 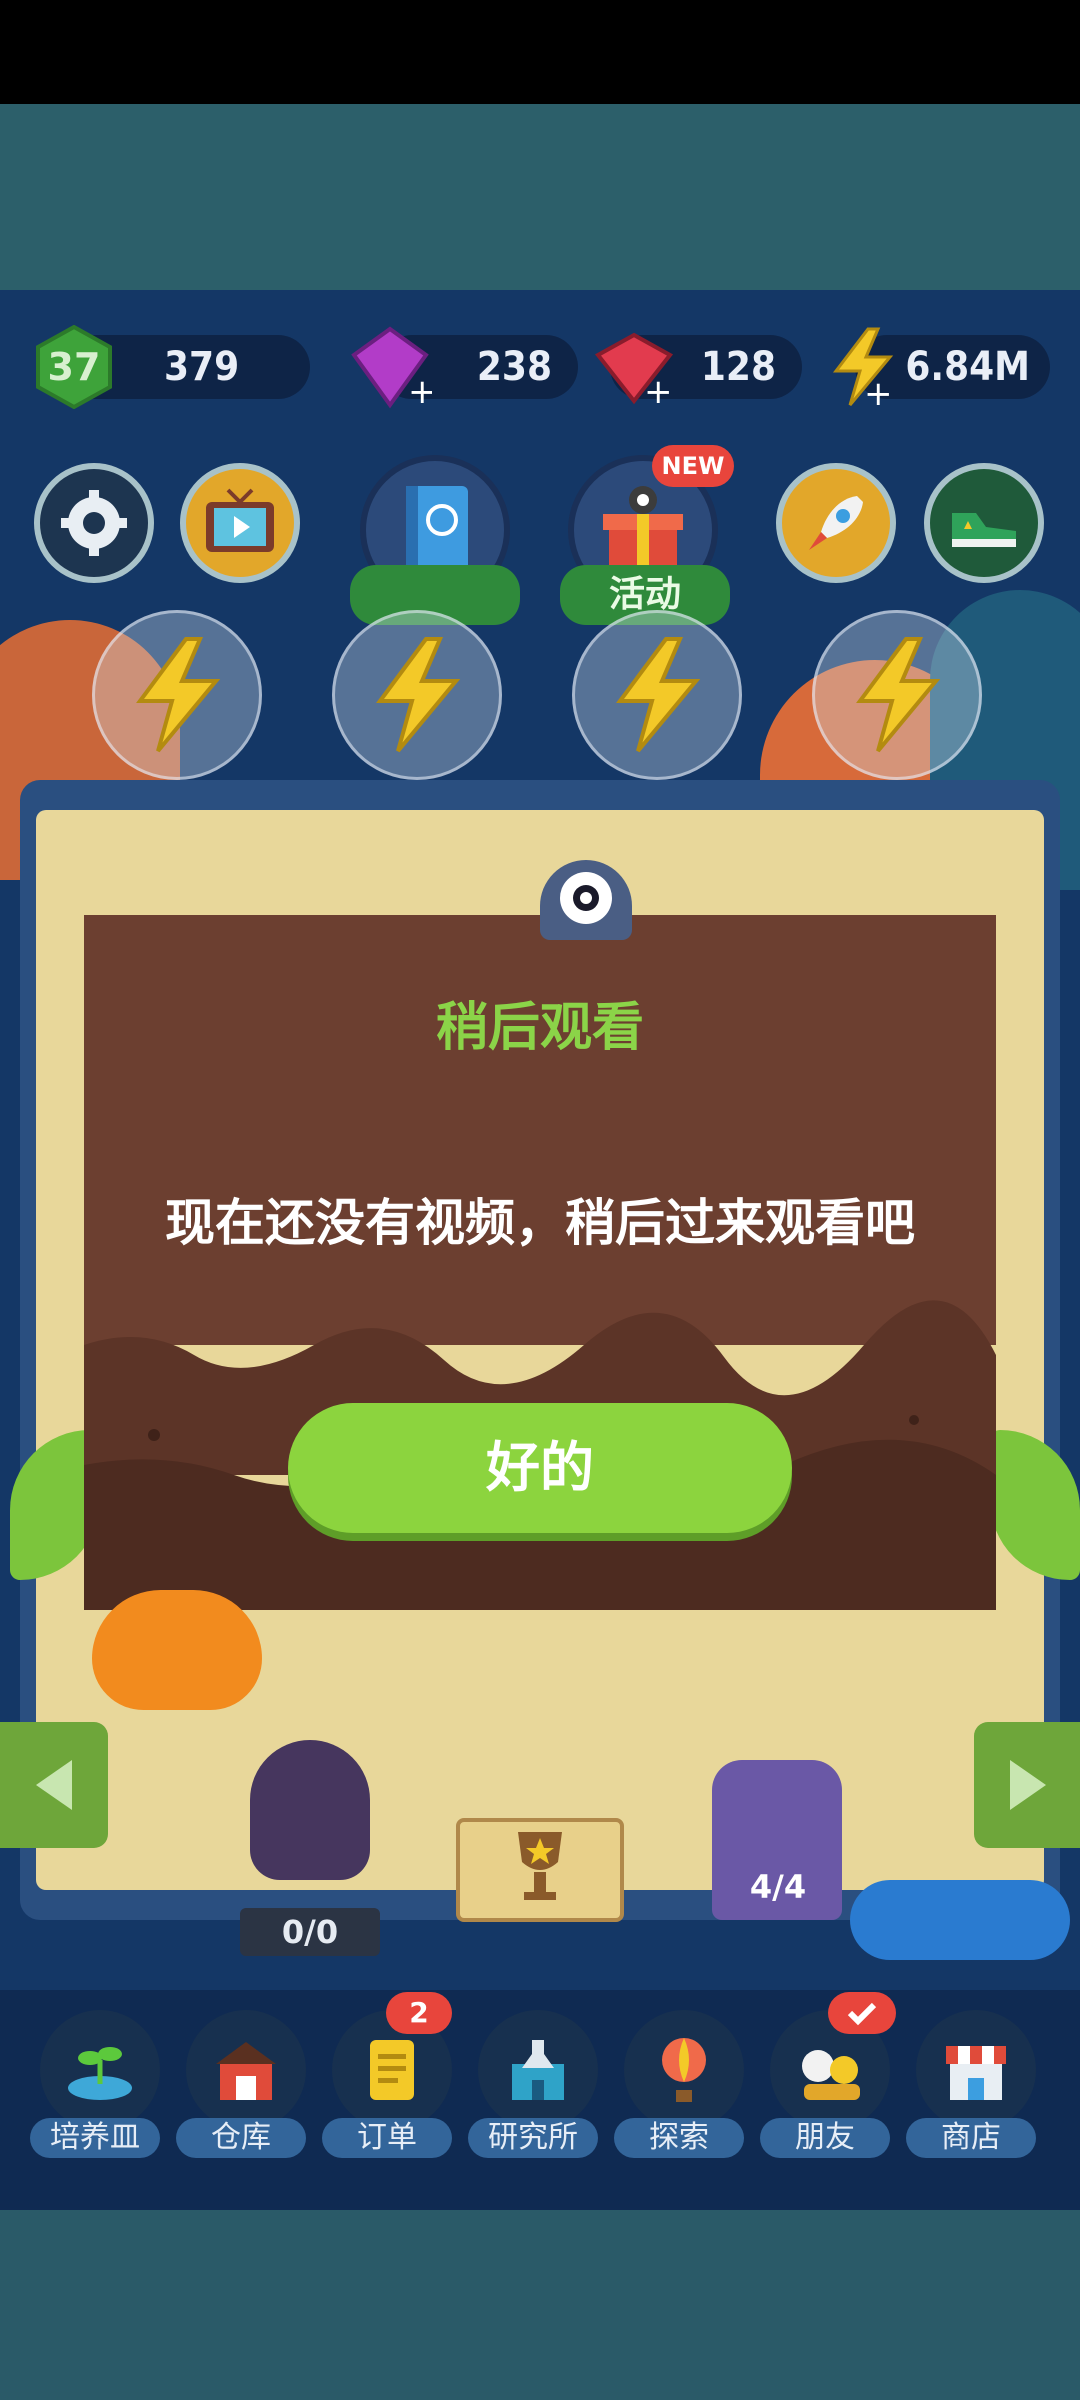 I want to click on orders-badge: 2, so click(x=419, y=2013).